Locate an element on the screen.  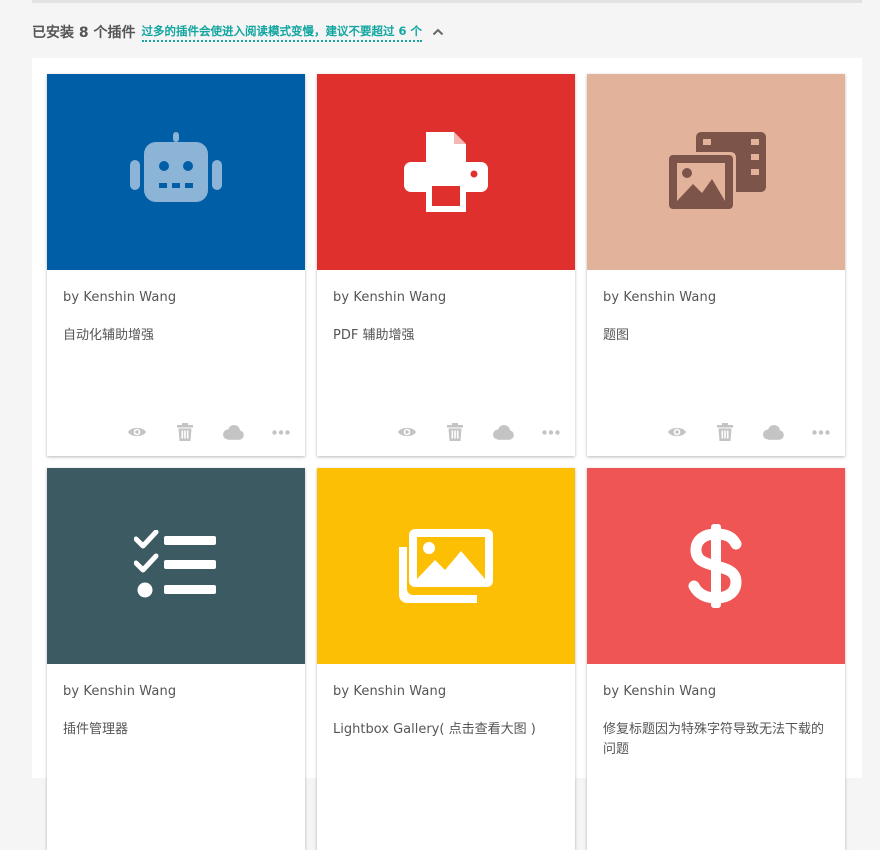
media-images-icon is located at coordinates (716, 172).